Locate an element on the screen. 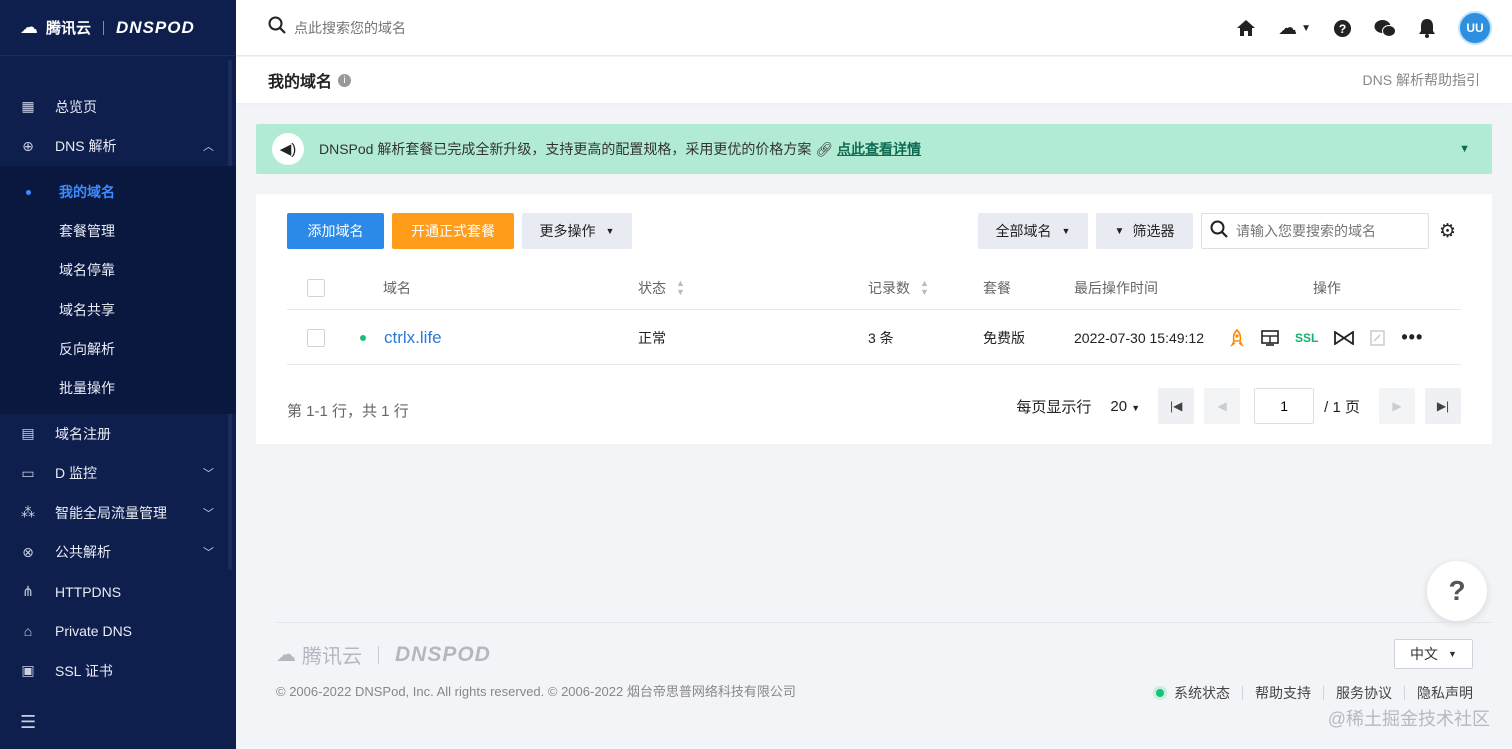 Image resolution: width=1512 pixels, height=749 pixels. all-domains-label: 全部域名 is located at coordinates (1023, 231).